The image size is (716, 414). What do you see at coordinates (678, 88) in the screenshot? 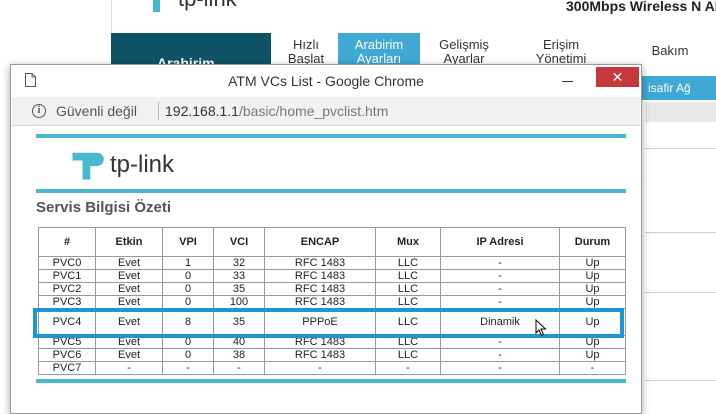
I see `subnav-guest-network: isafir Ağ` at bounding box center [678, 88].